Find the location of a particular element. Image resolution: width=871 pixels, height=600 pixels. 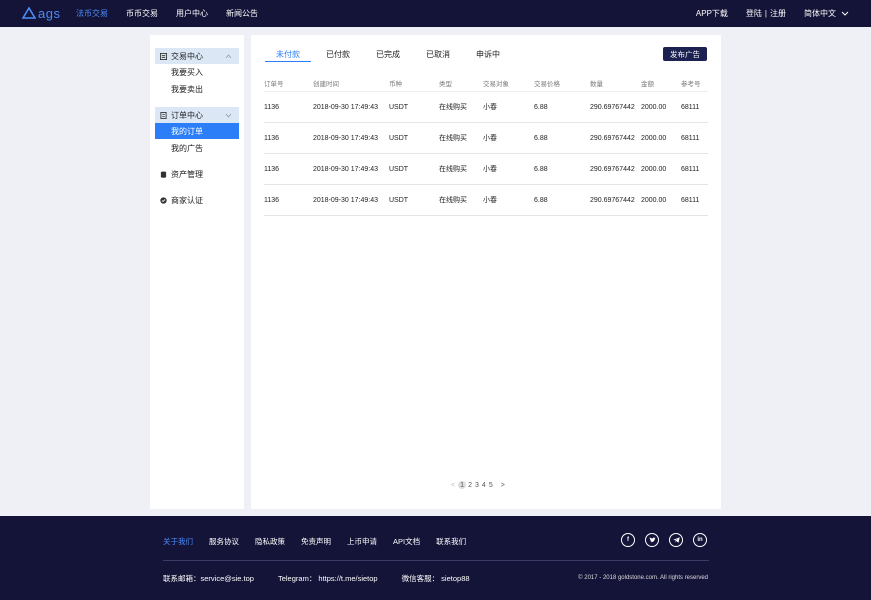

twitter-icon is located at coordinates (652, 540).